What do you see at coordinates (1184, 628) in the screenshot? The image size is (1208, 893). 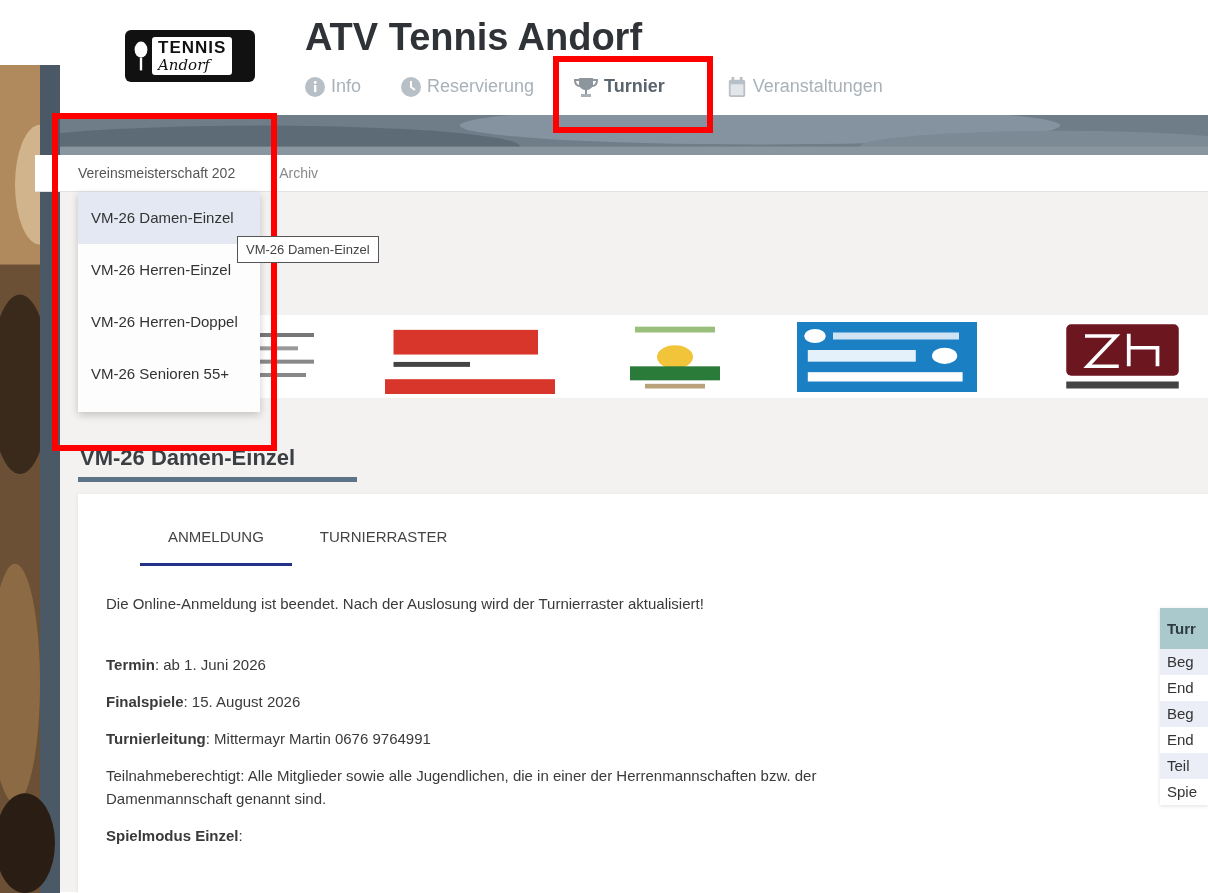 I see `table-header-cell: Turr` at bounding box center [1184, 628].